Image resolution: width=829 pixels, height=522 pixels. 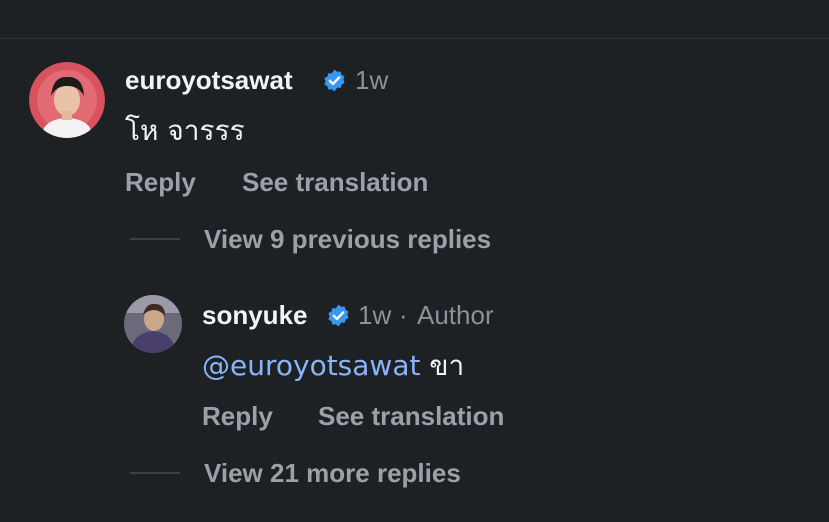 I want to click on comment-username: euroyotsawat, so click(x=209, y=80).